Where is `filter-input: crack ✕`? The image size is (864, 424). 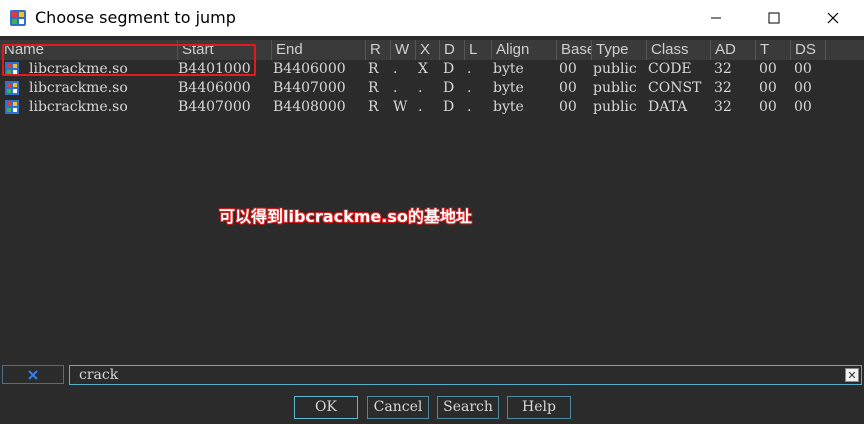 filter-input: crack ✕ is located at coordinates (465, 375).